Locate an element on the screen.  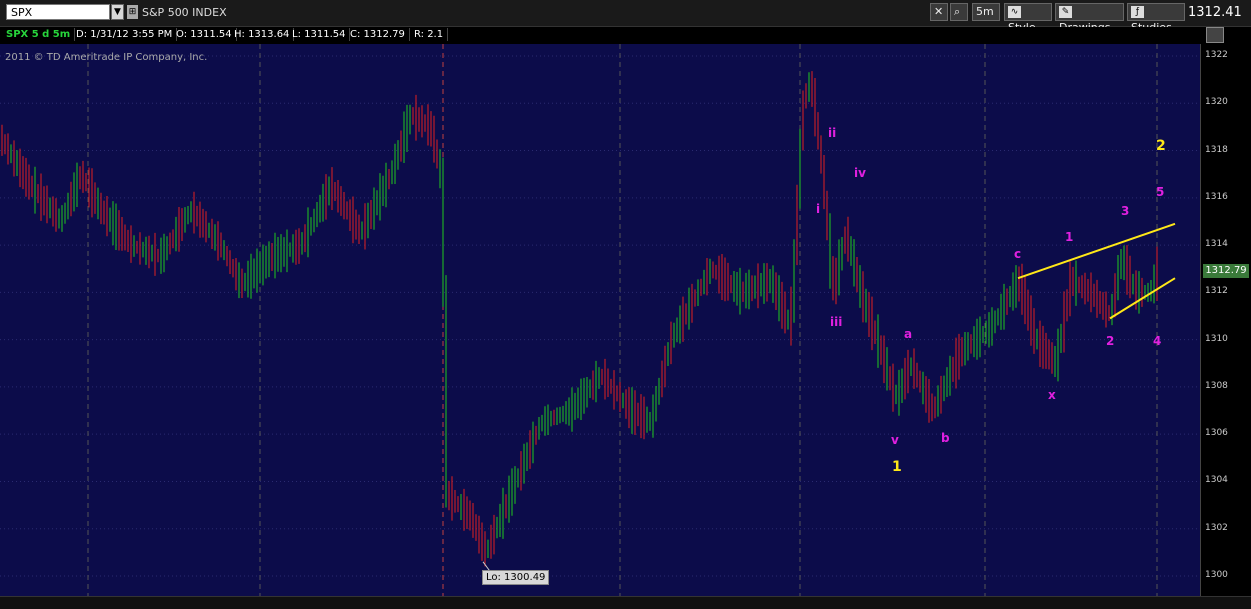
bar-high: H: 1313.64 is located at coordinates (262, 34).